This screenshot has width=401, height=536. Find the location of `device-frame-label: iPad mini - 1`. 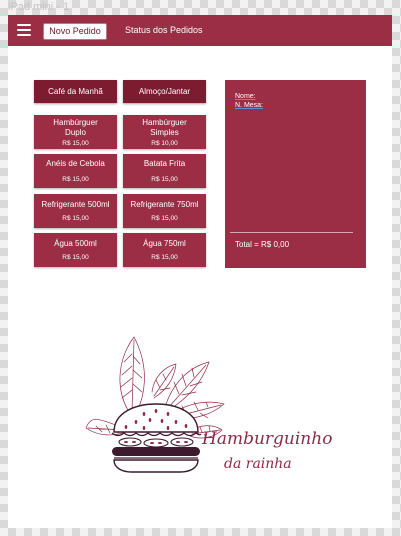

device-frame-label: iPad mini - 1 is located at coordinates (39, 7).